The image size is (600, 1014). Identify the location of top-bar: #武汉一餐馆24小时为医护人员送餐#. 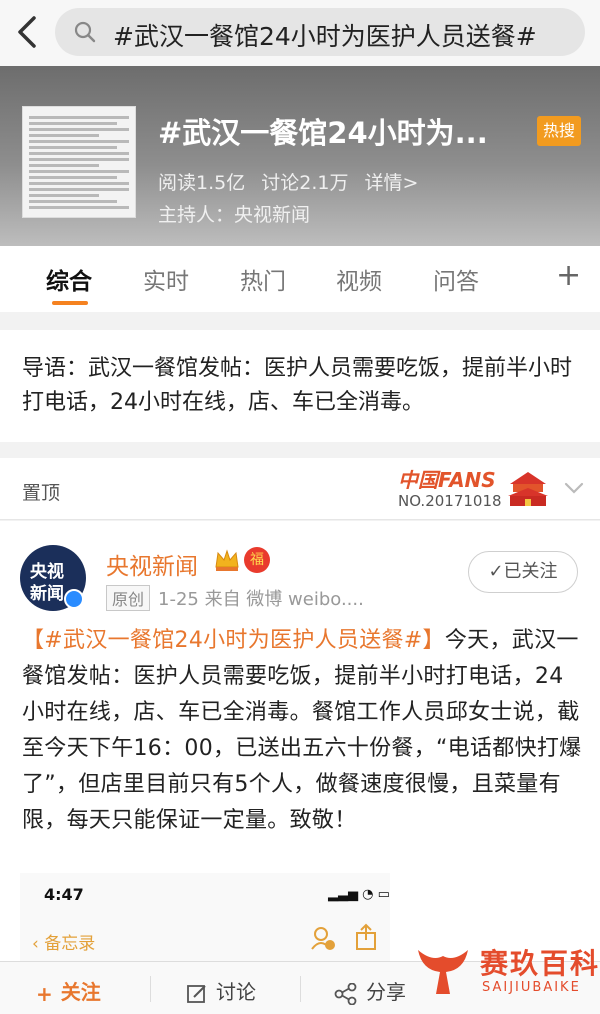
(300, 33).